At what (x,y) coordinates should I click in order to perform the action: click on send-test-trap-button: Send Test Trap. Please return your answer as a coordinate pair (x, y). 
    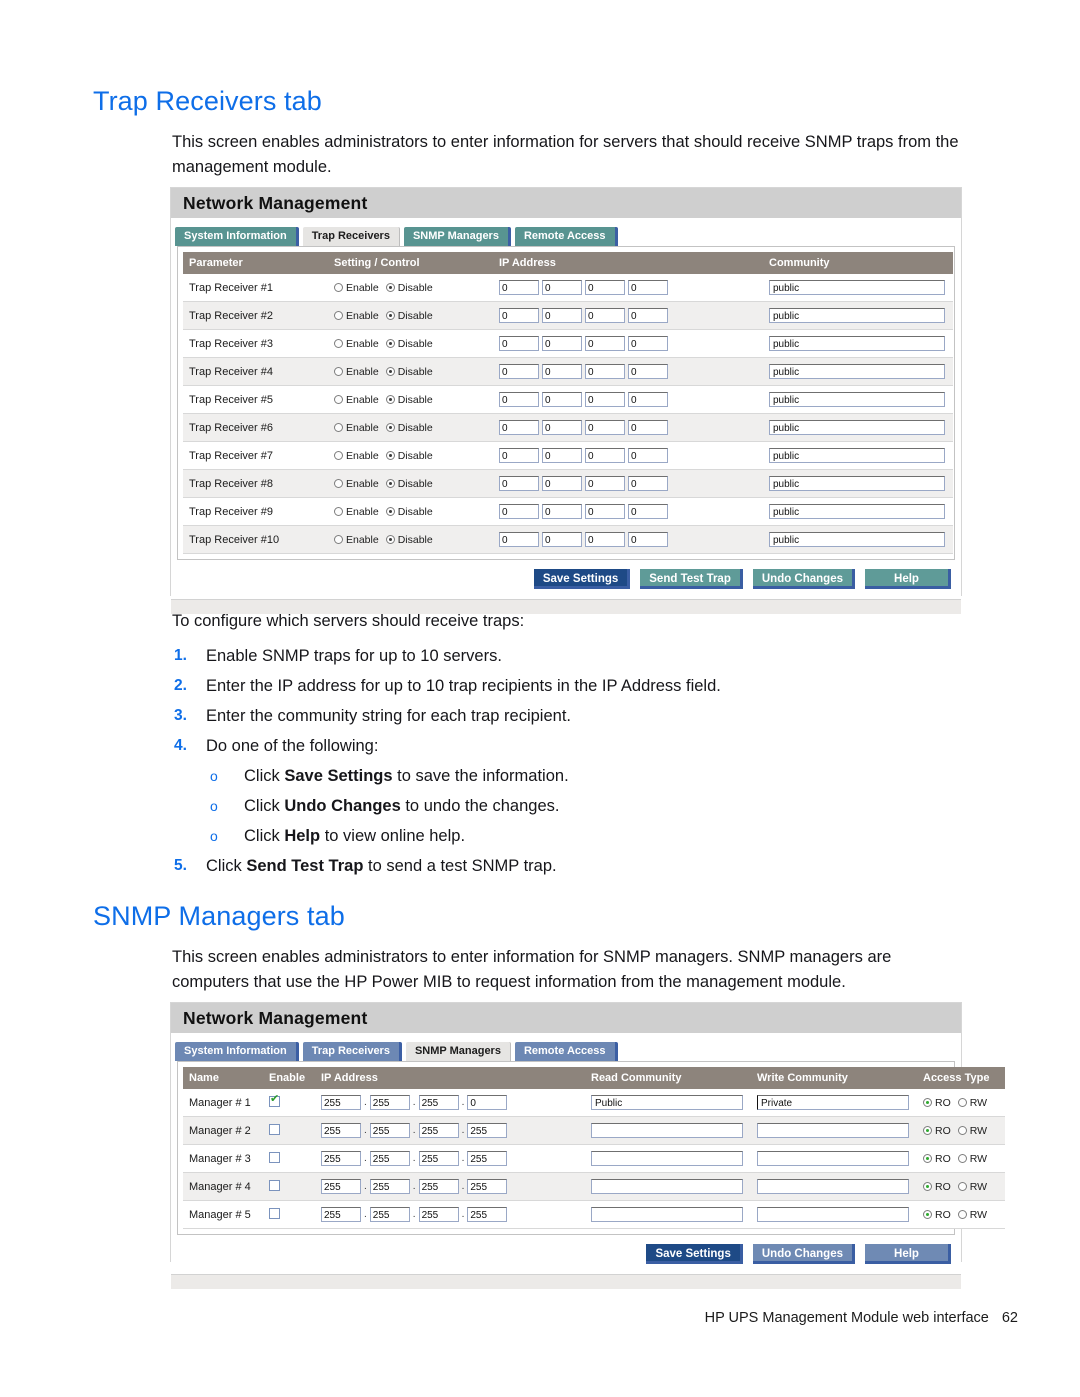
    Looking at the image, I should click on (691, 579).